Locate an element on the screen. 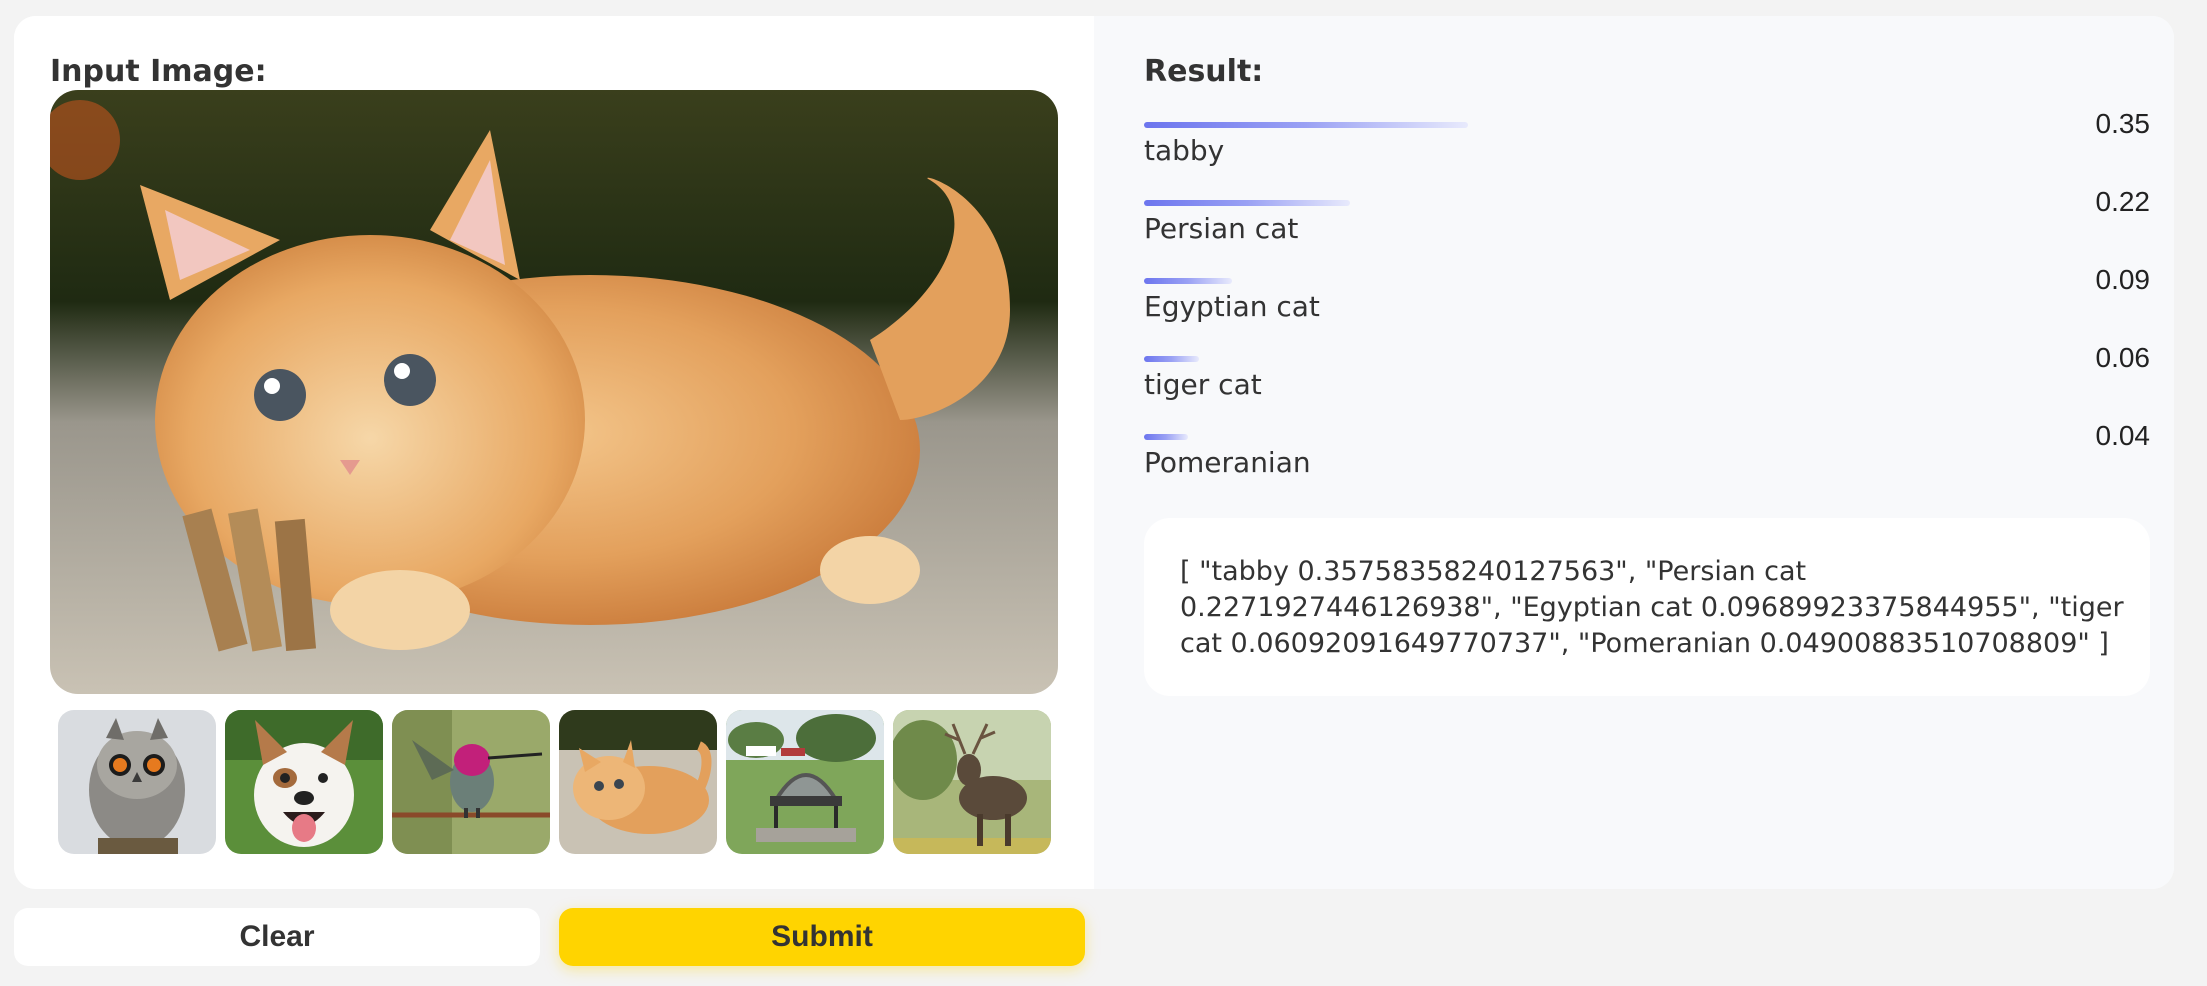 The width and height of the screenshot is (2207, 986). result-item-egyptian-cat: Egyptian cat 0.09 is located at coordinates (1647, 306).